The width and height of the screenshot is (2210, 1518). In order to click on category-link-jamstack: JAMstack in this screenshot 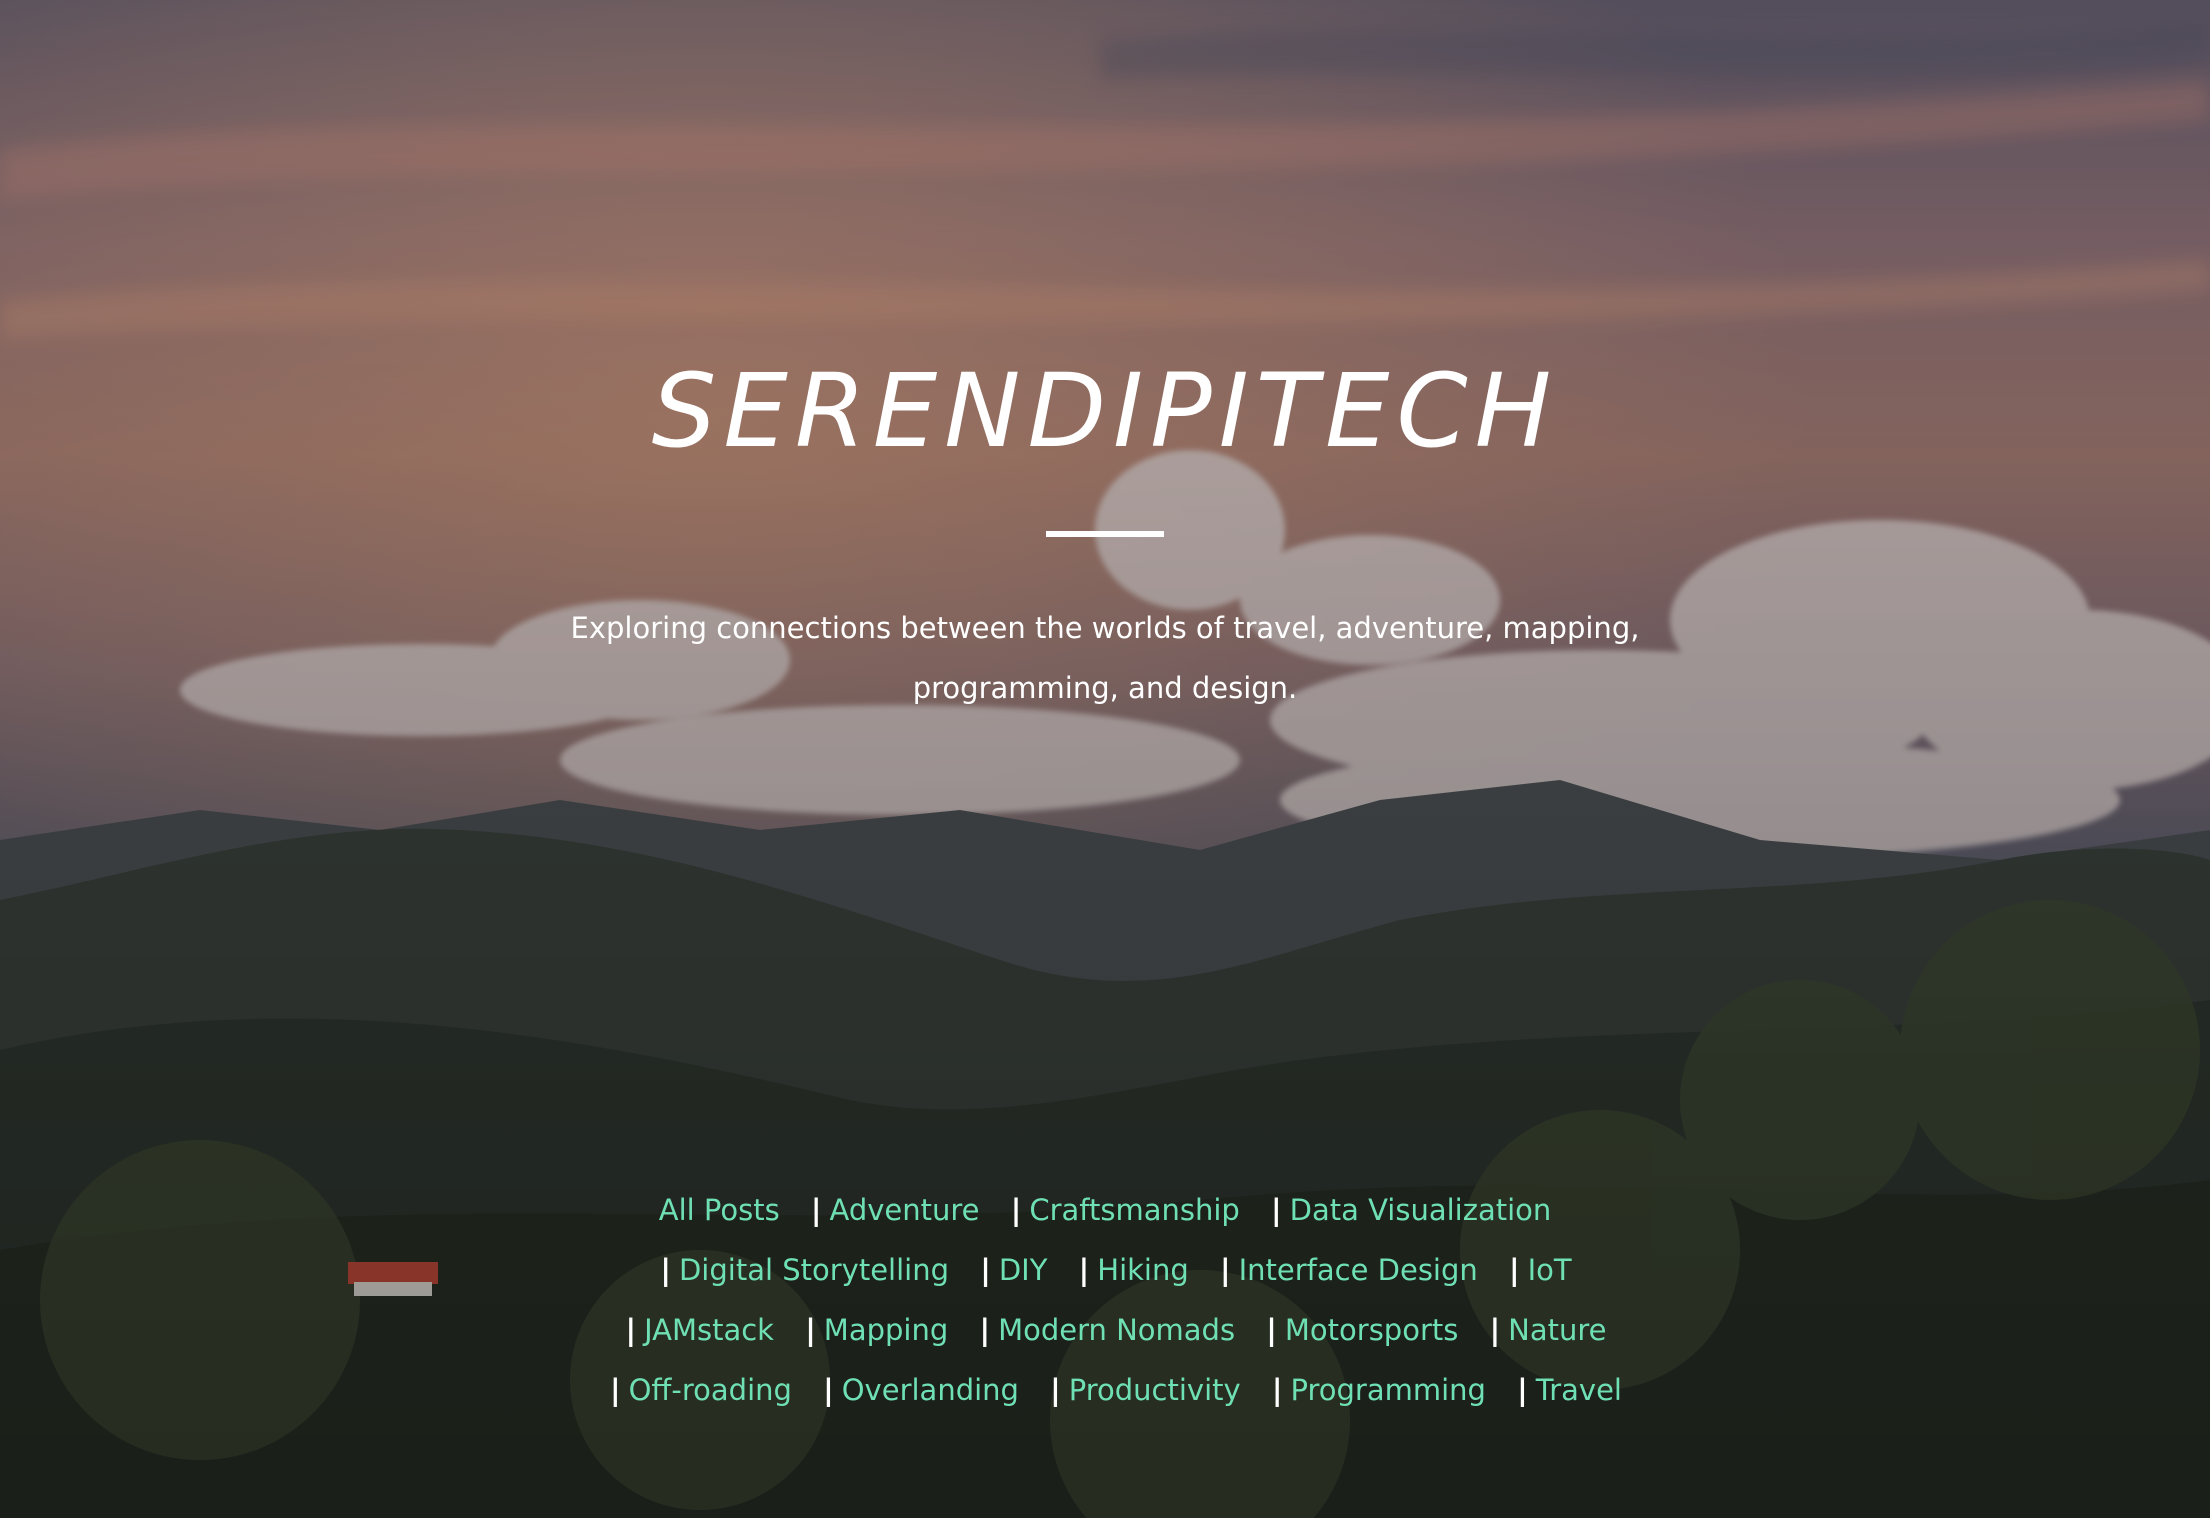, I will do `click(709, 1330)`.